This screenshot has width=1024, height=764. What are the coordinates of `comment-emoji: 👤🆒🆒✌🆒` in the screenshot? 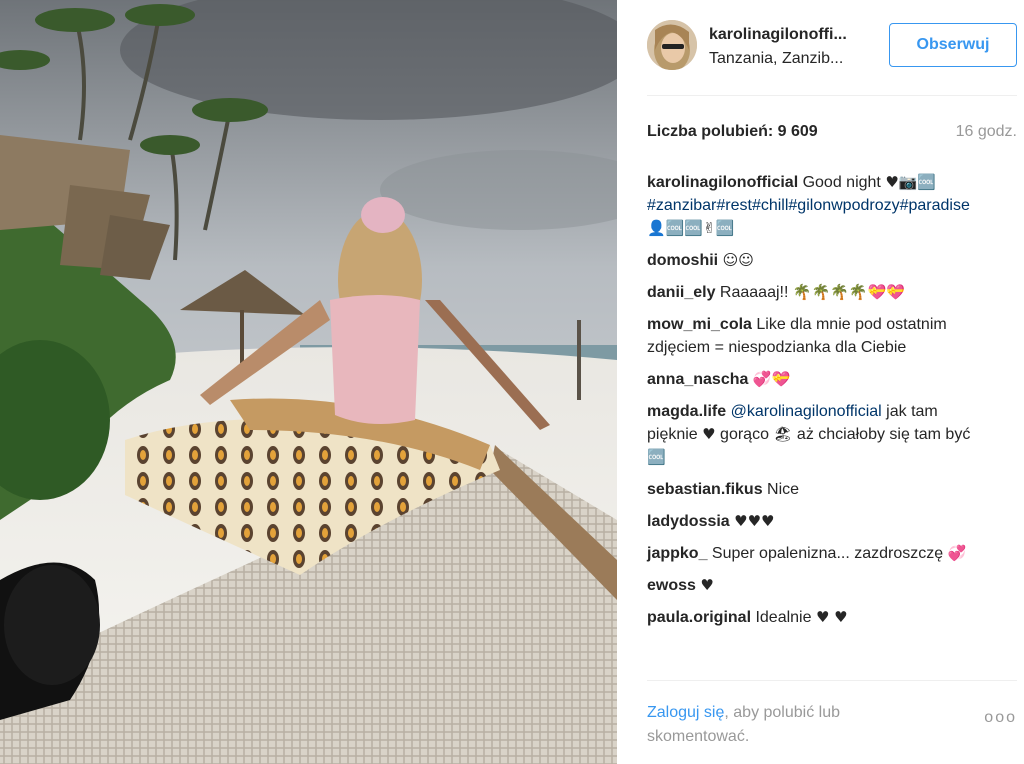 It's located at (691, 228).